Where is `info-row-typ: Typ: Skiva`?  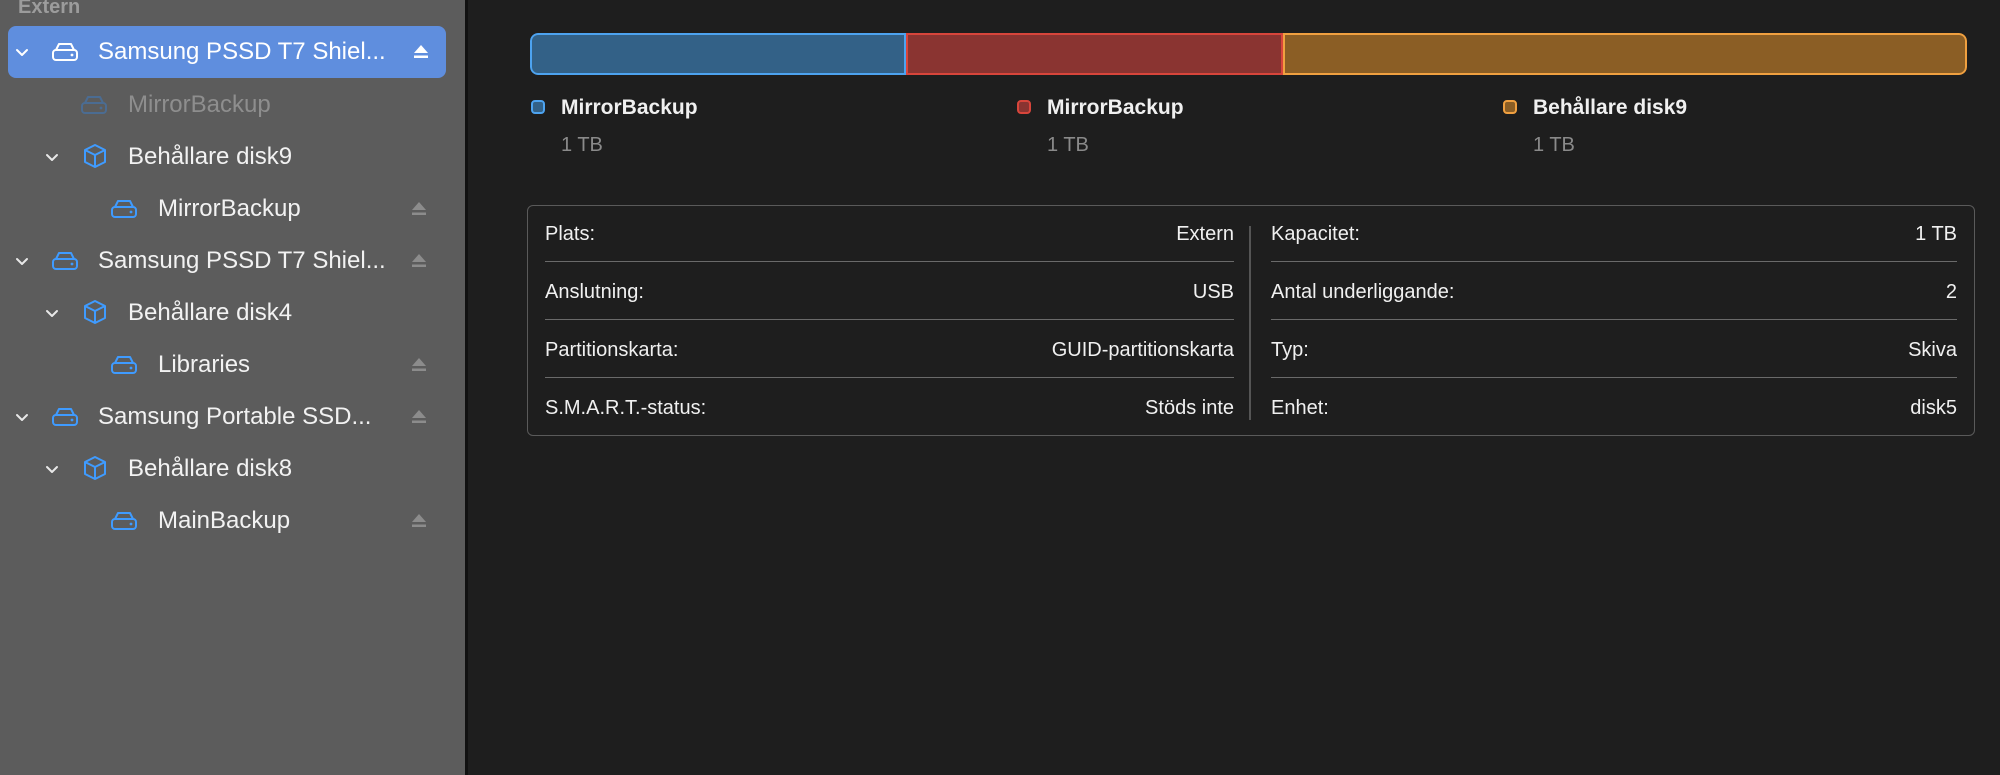 info-row-typ: Typ: Skiva is located at coordinates (1614, 350).